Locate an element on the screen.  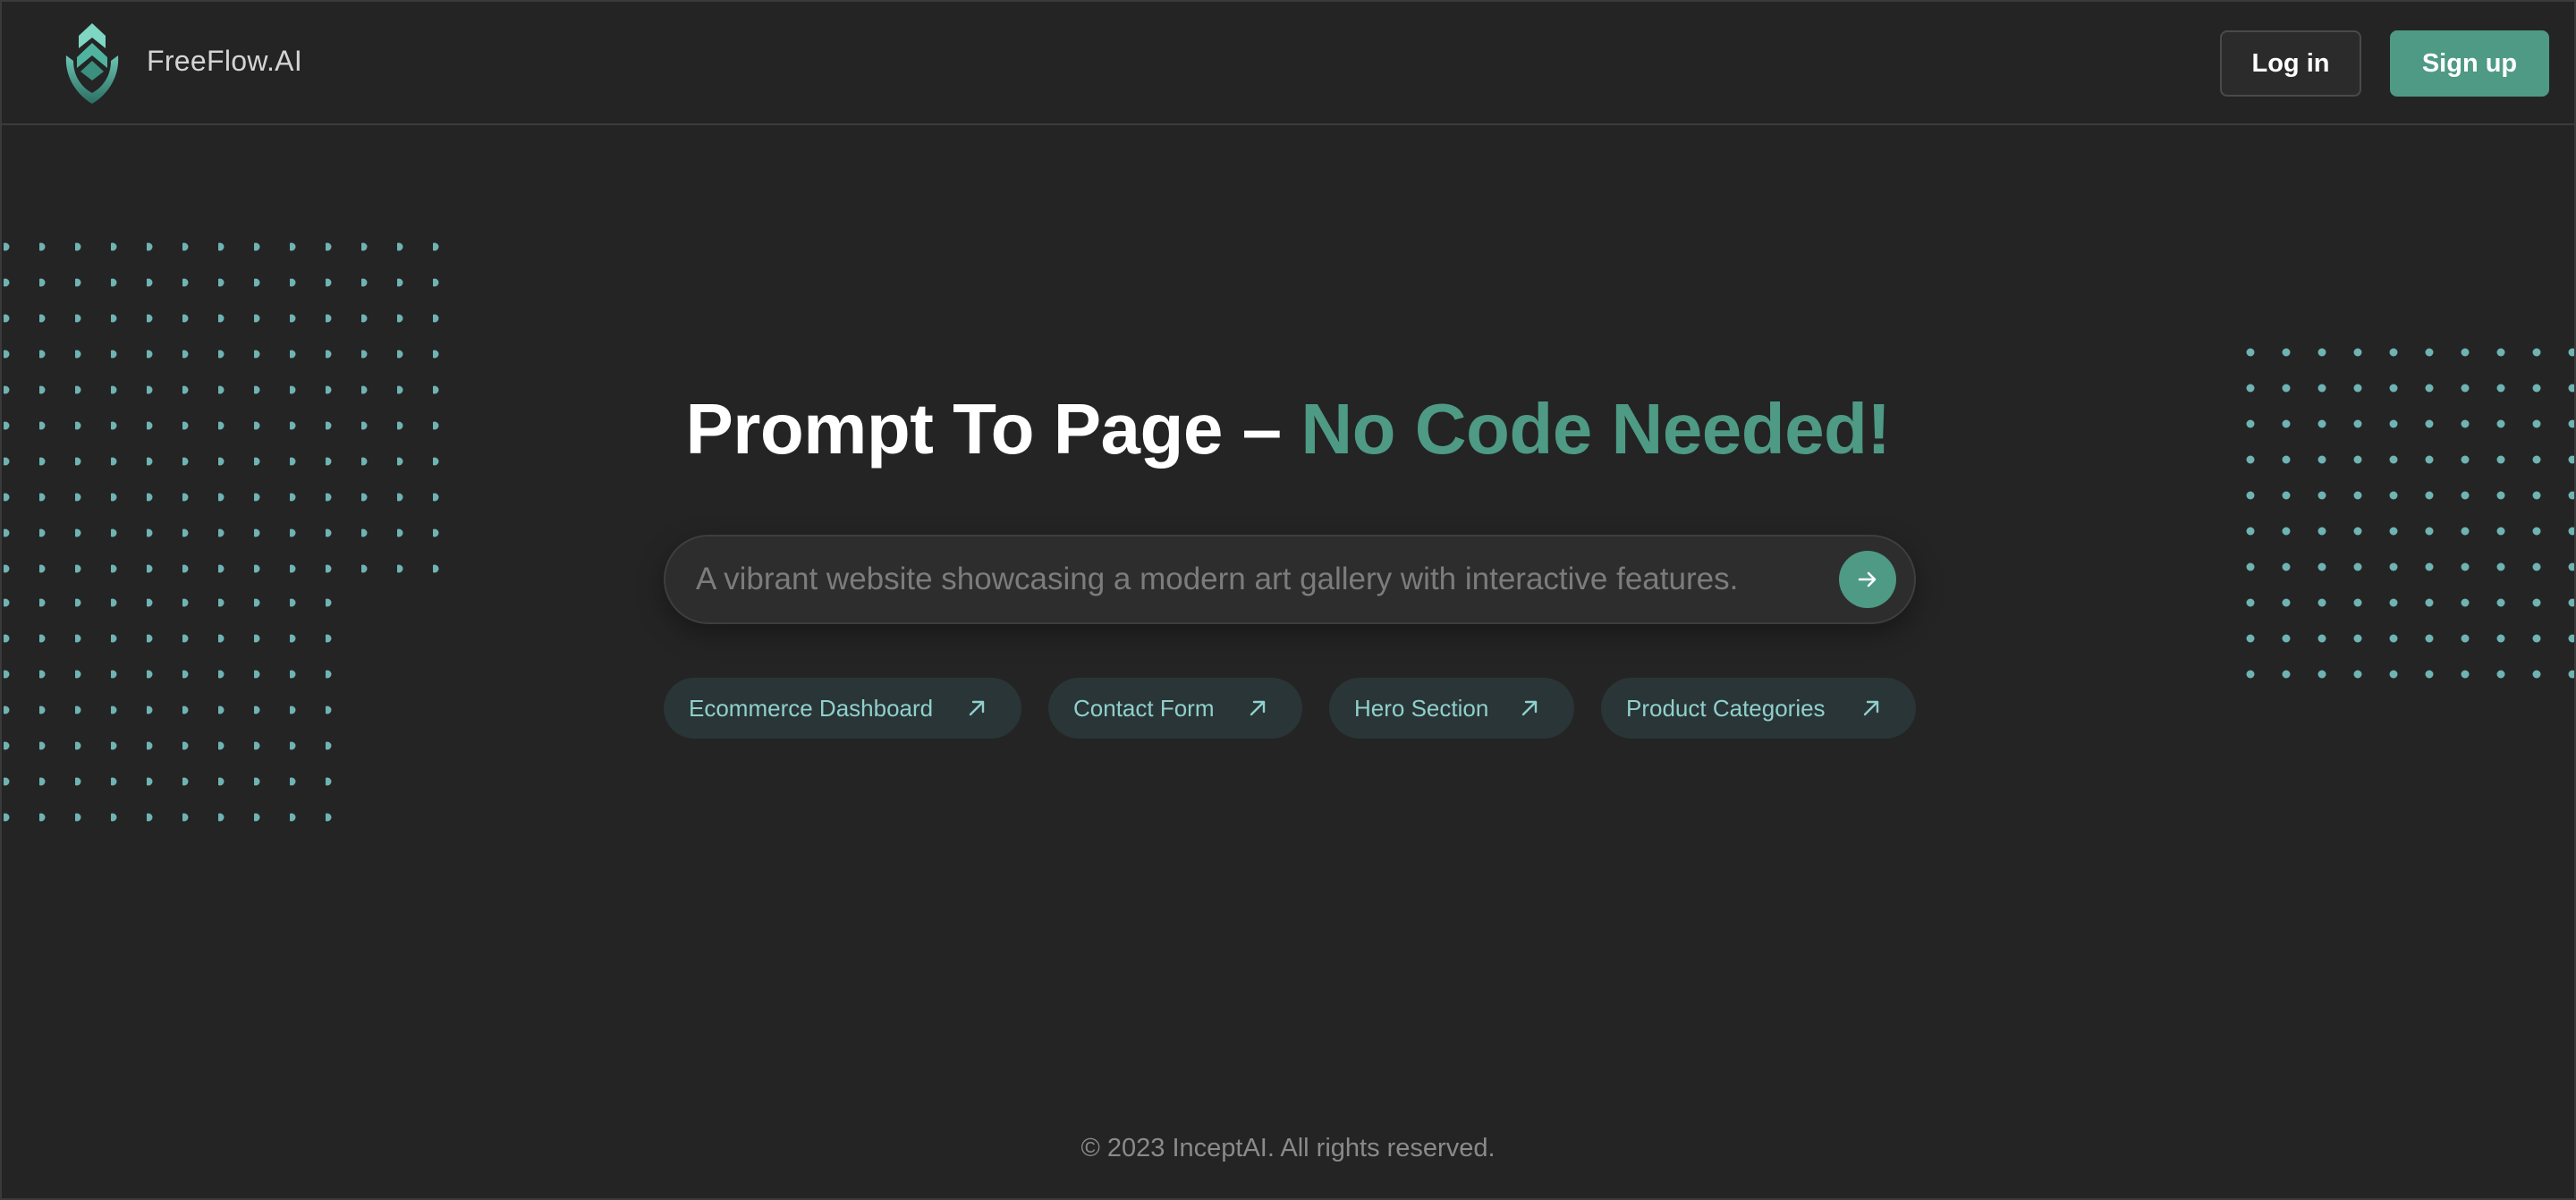
suggestion-chip-hero-section: Hero Section is located at coordinates (1451, 709).